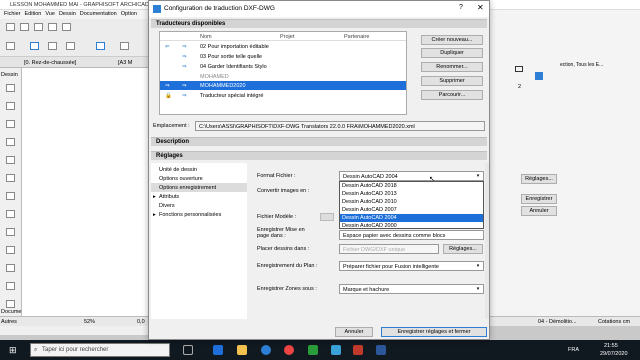 This screenshot has height=360, width=640. I want to click on door-tool-icon, so click(10, 232).